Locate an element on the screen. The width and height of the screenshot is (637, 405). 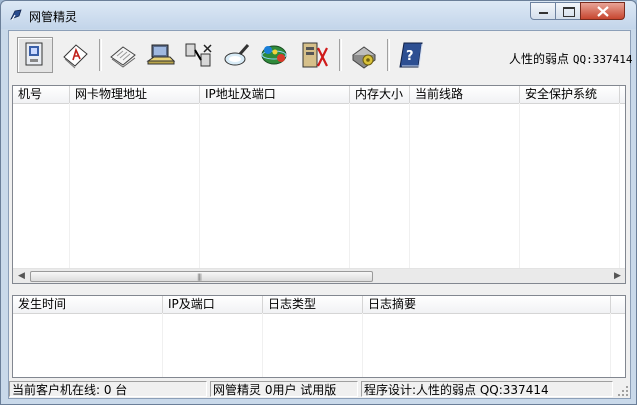
search-button is located at coordinates (237, 55).